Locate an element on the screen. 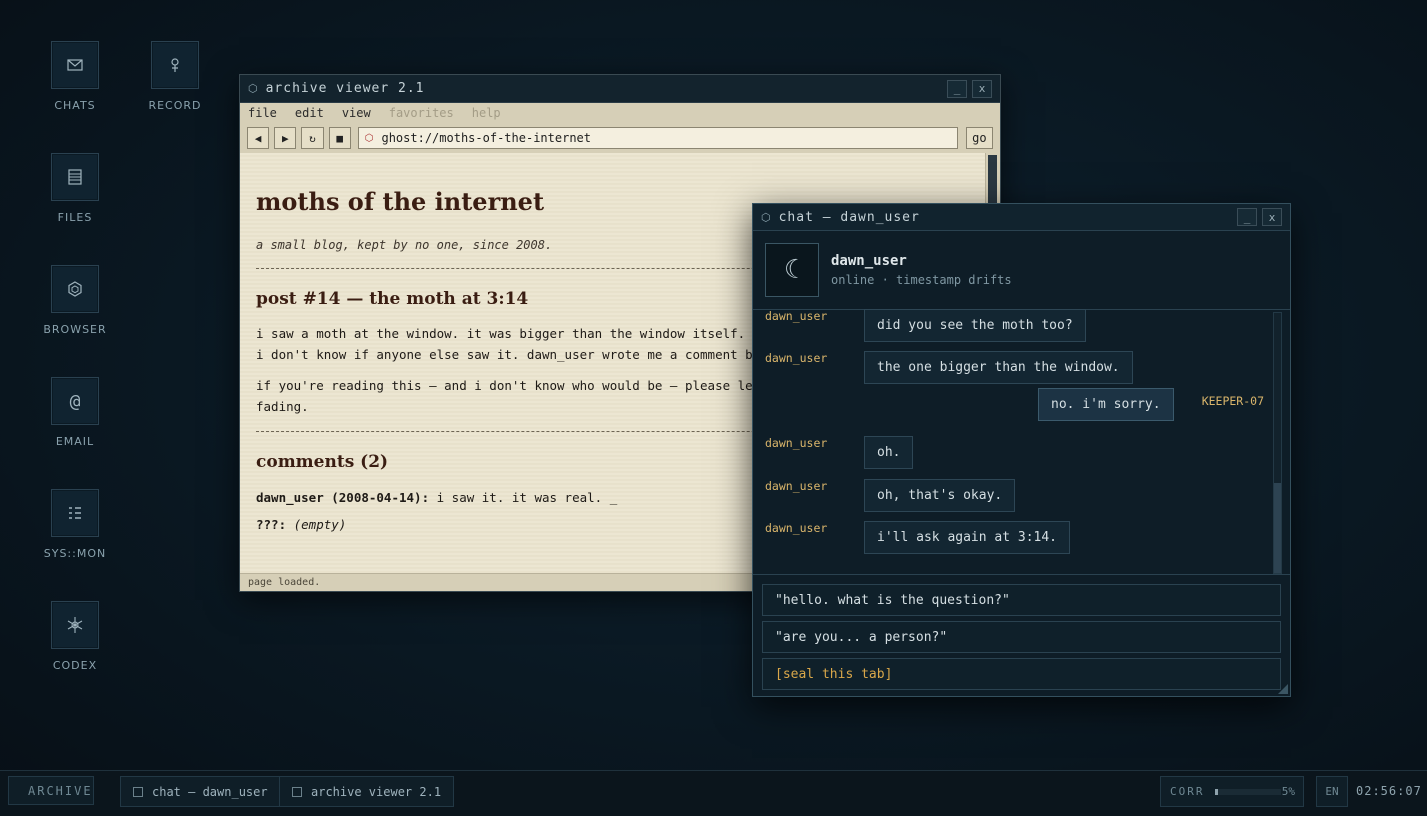 The image size is (1427, 816). hexagon-icon is located at coordinates (75, 289).